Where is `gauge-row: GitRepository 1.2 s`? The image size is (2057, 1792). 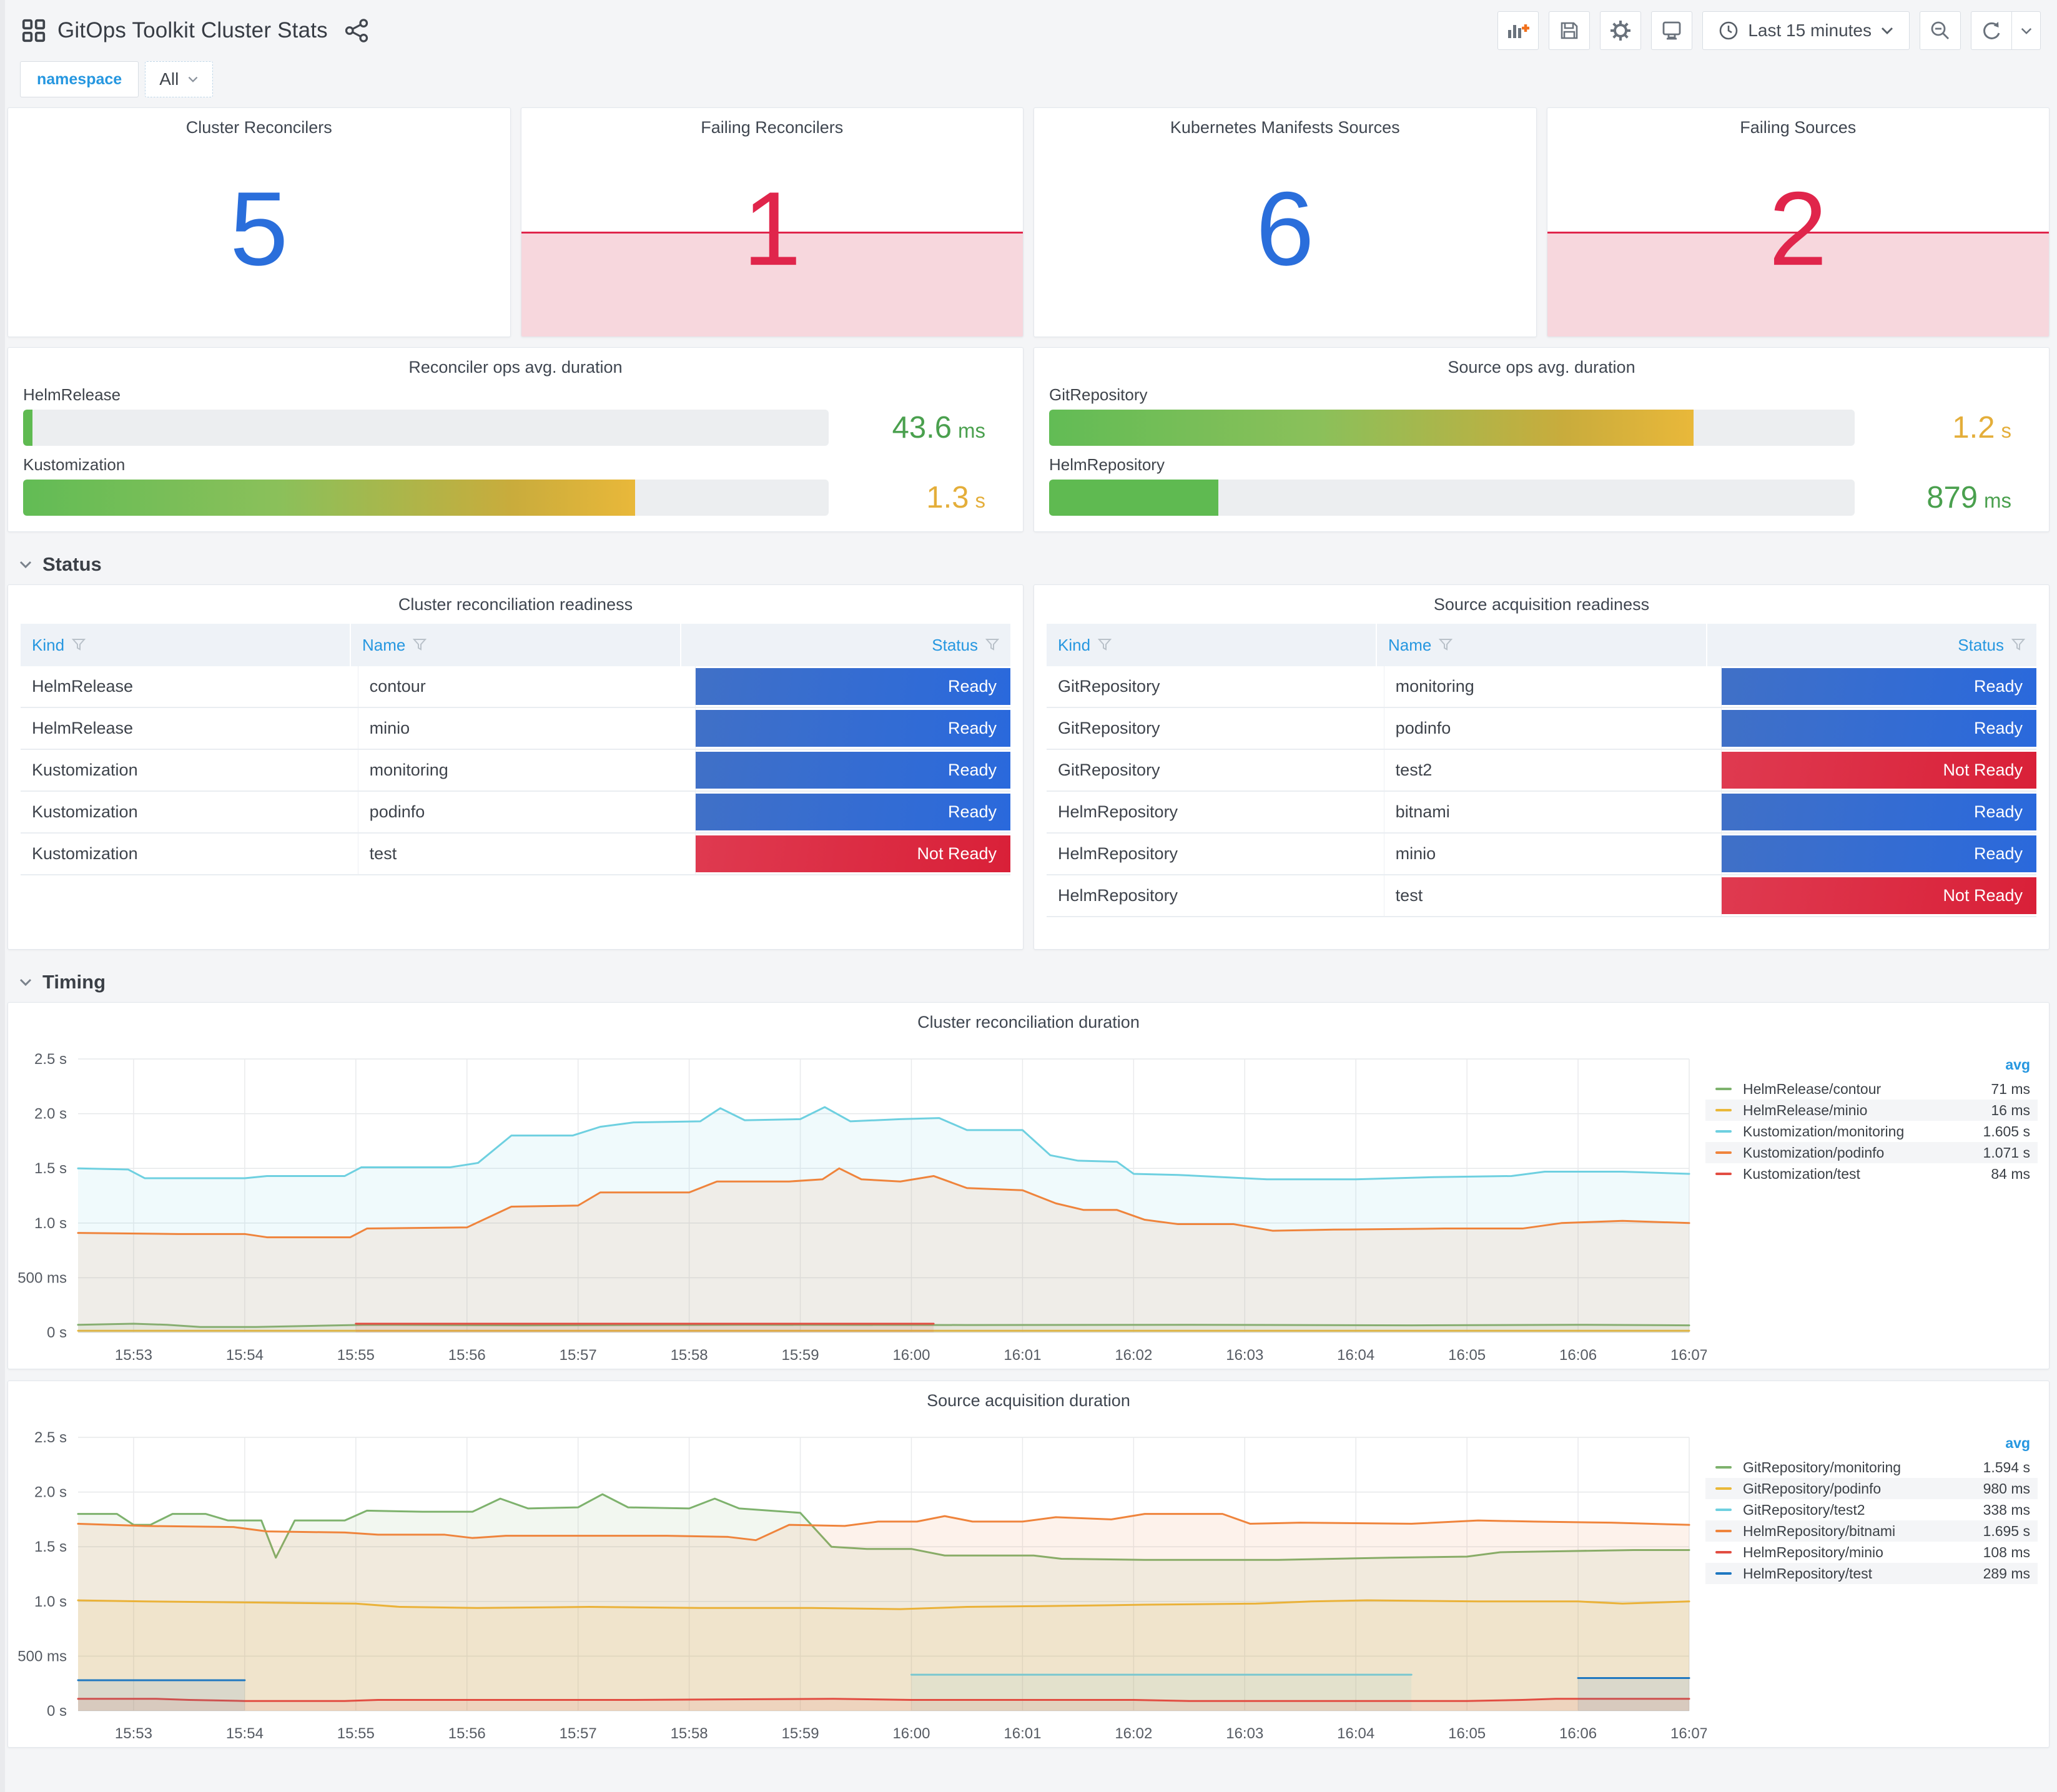
gauge-row: GitRepository 1.2 s is located at coordinates (1541, 415).